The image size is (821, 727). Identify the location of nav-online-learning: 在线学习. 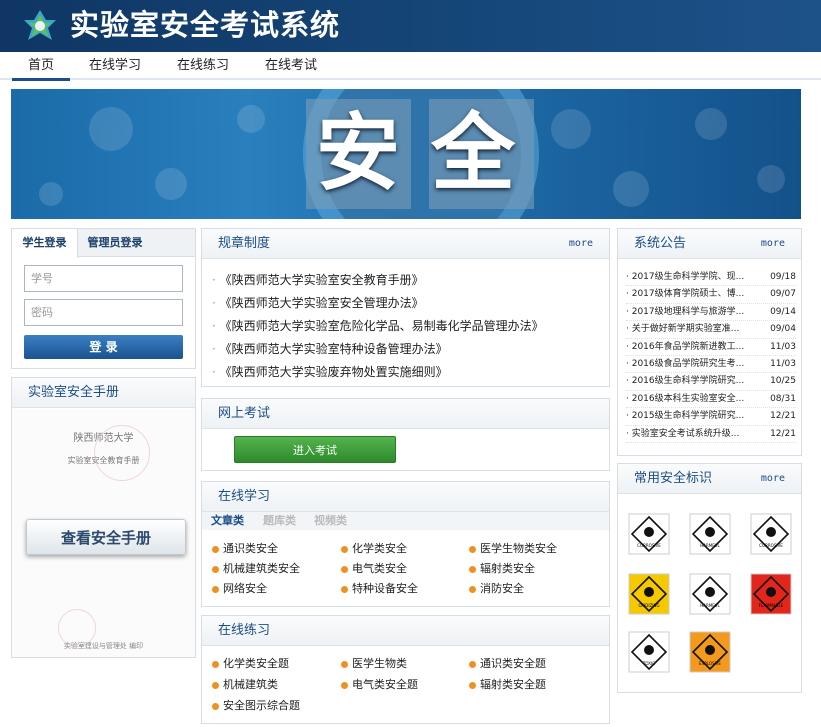
(115, 66).